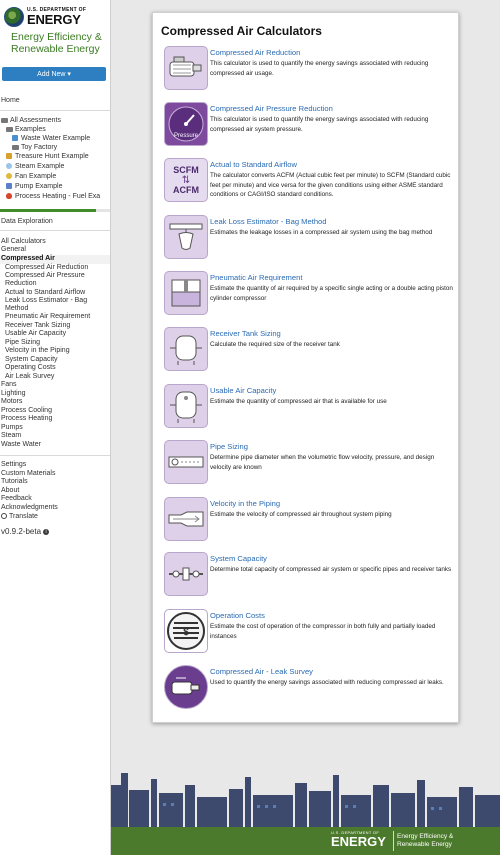 This screenshot has width=500, height=855. Describe the element at coordinates (31, 360) in the screenshot. I see `nav-system-capacity: System Capacity` at that location.